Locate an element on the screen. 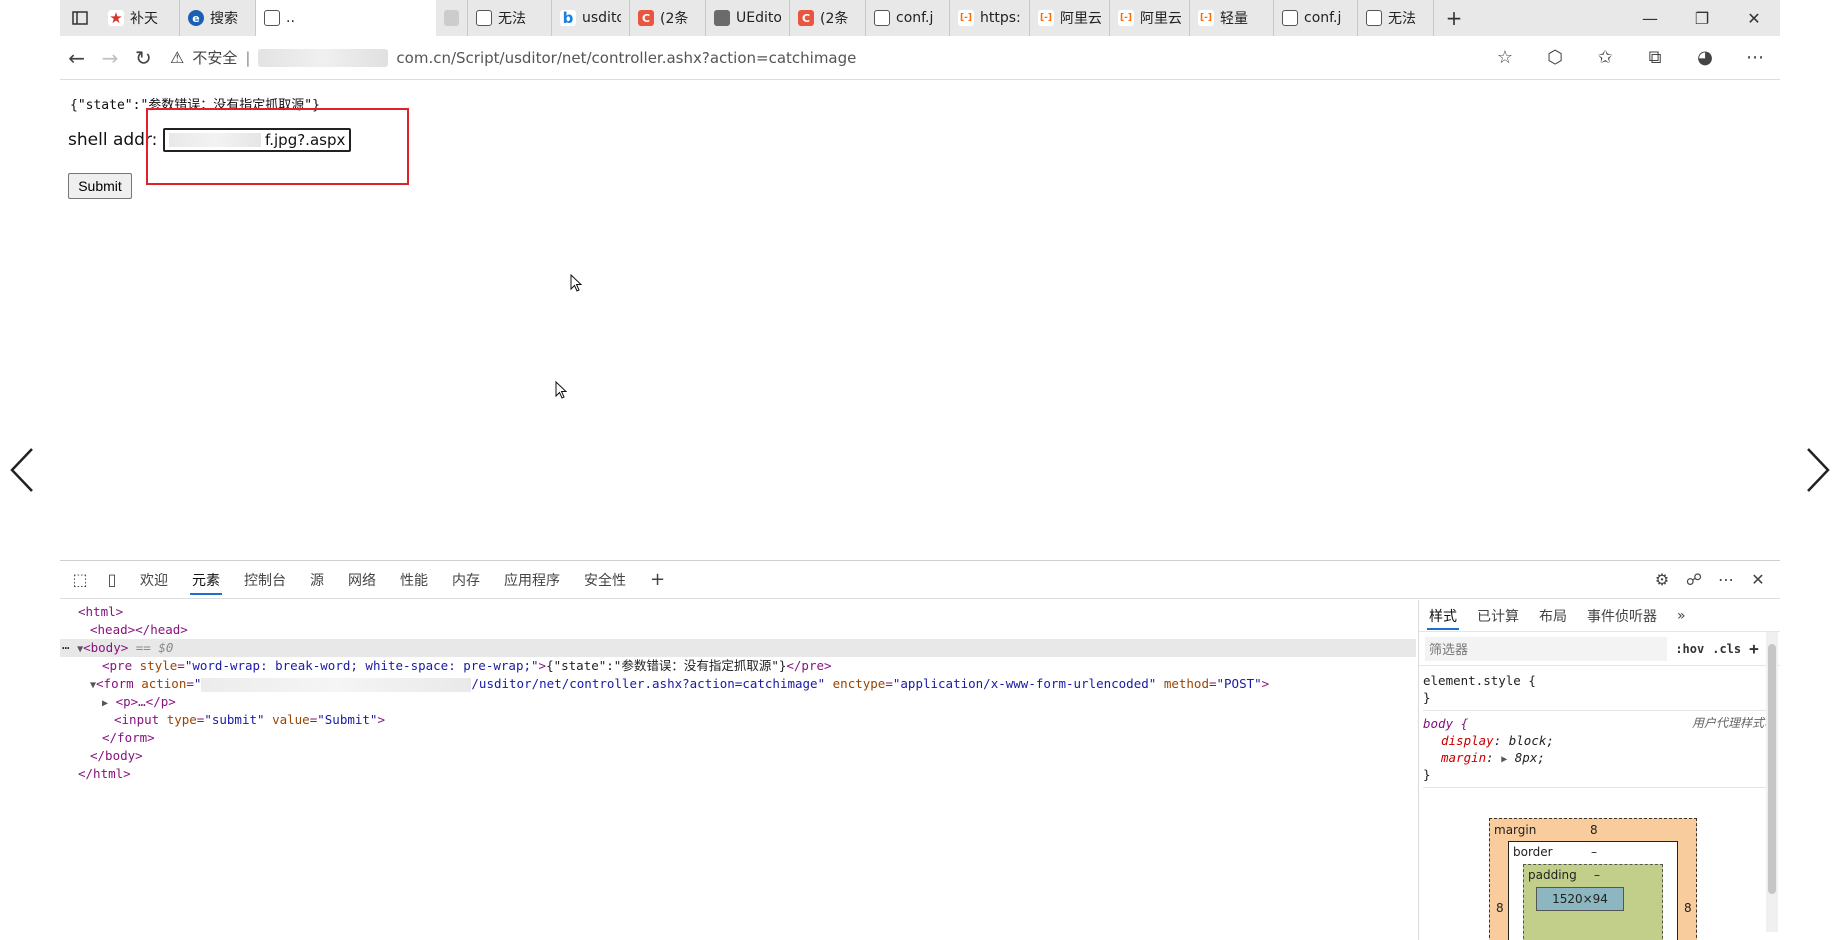  collections-icon: ⧉ is located at coordinates (1655, 58).